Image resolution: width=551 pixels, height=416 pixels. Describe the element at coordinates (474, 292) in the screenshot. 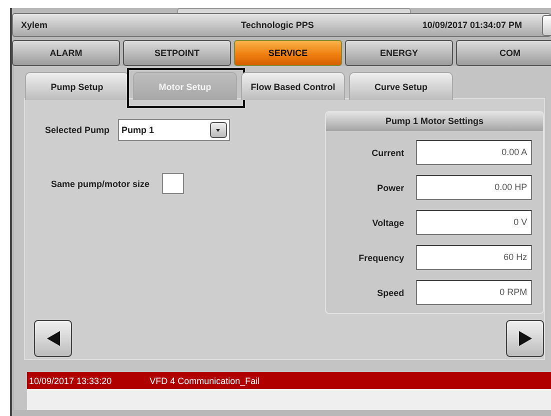

I see `value-field: 0 RPM` at that location.